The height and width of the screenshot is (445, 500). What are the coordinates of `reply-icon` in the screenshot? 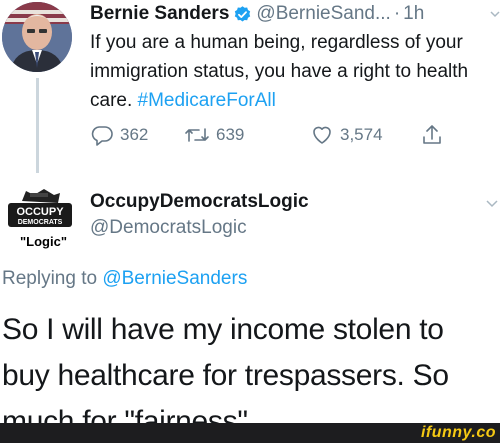 It's located at (102, 136).